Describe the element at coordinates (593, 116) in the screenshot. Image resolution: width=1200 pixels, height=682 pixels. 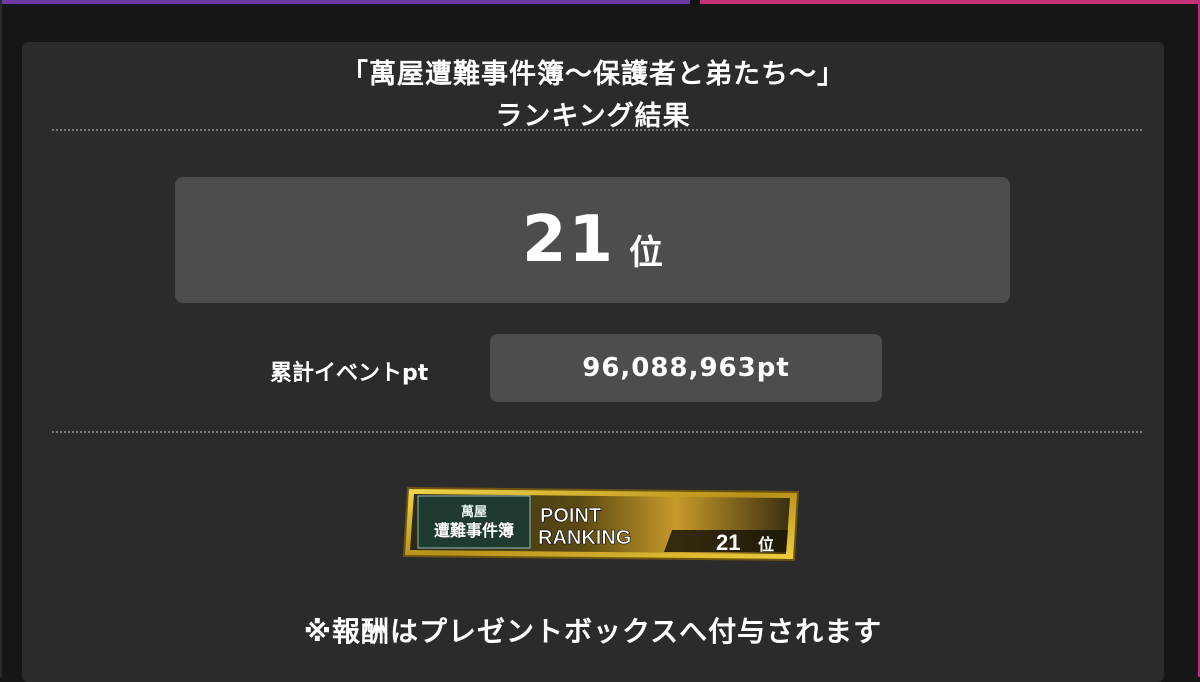
I see `ranking-result-heading: ランキング結果` at that location.